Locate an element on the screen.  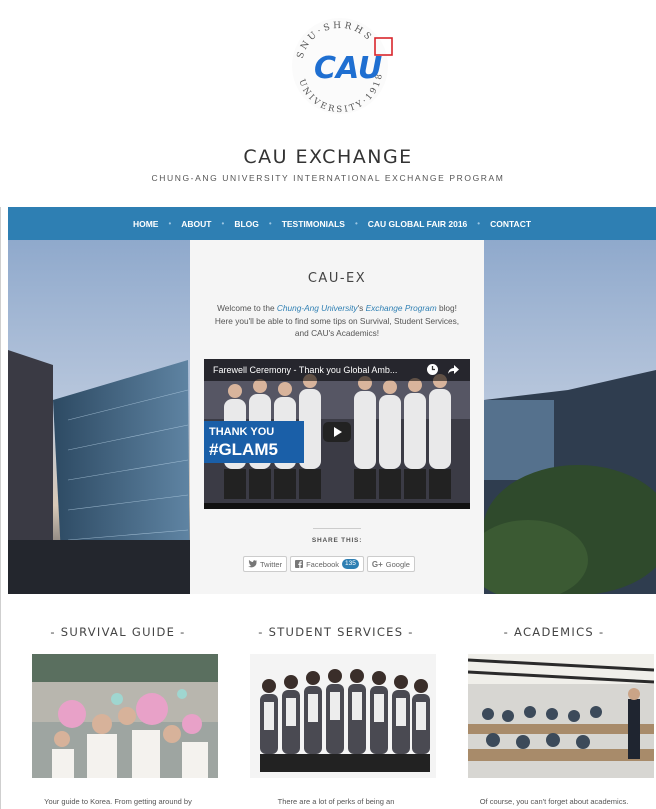
site-title: CAU EXCHANGE is located at coordinates (328, 157).